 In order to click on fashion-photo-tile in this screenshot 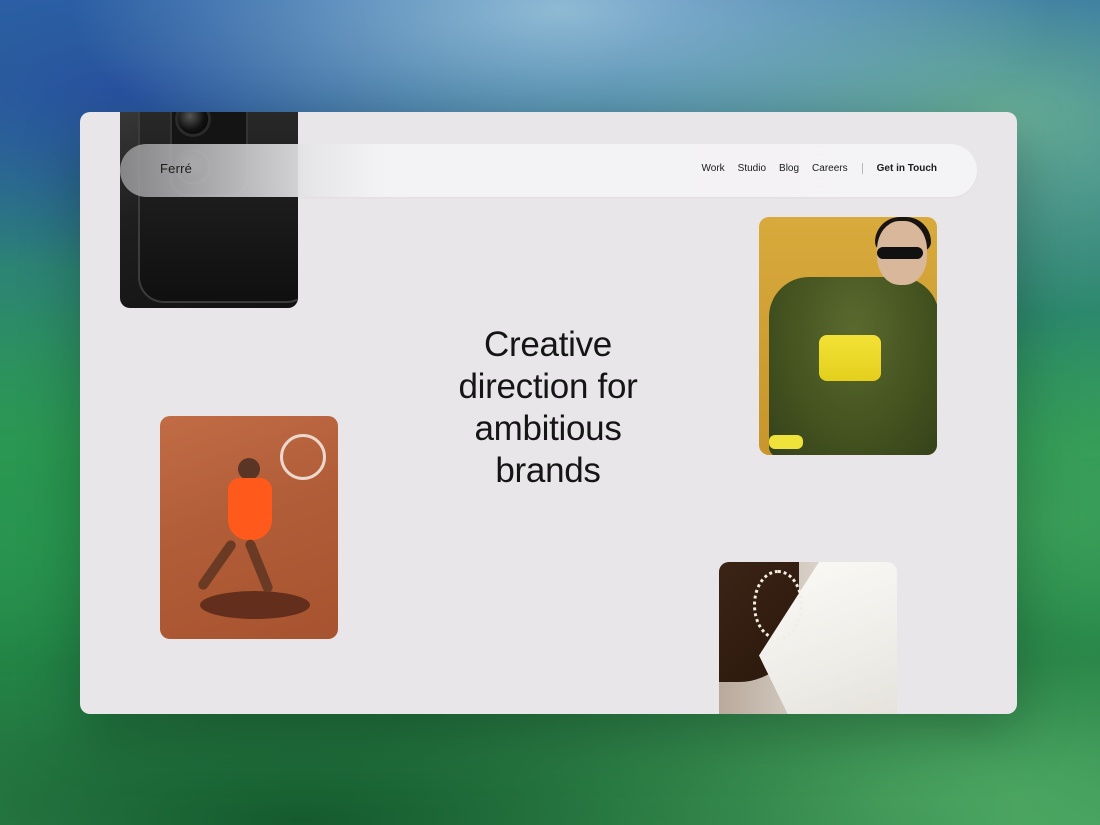, I will do `click(848, 336)`.